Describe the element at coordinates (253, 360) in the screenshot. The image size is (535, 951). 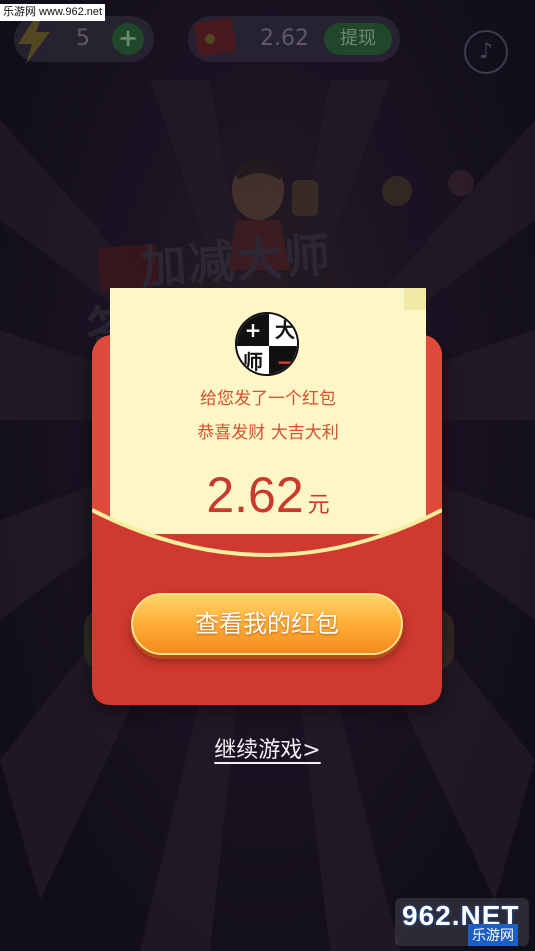
I see `logo-shi: 师` at that location.